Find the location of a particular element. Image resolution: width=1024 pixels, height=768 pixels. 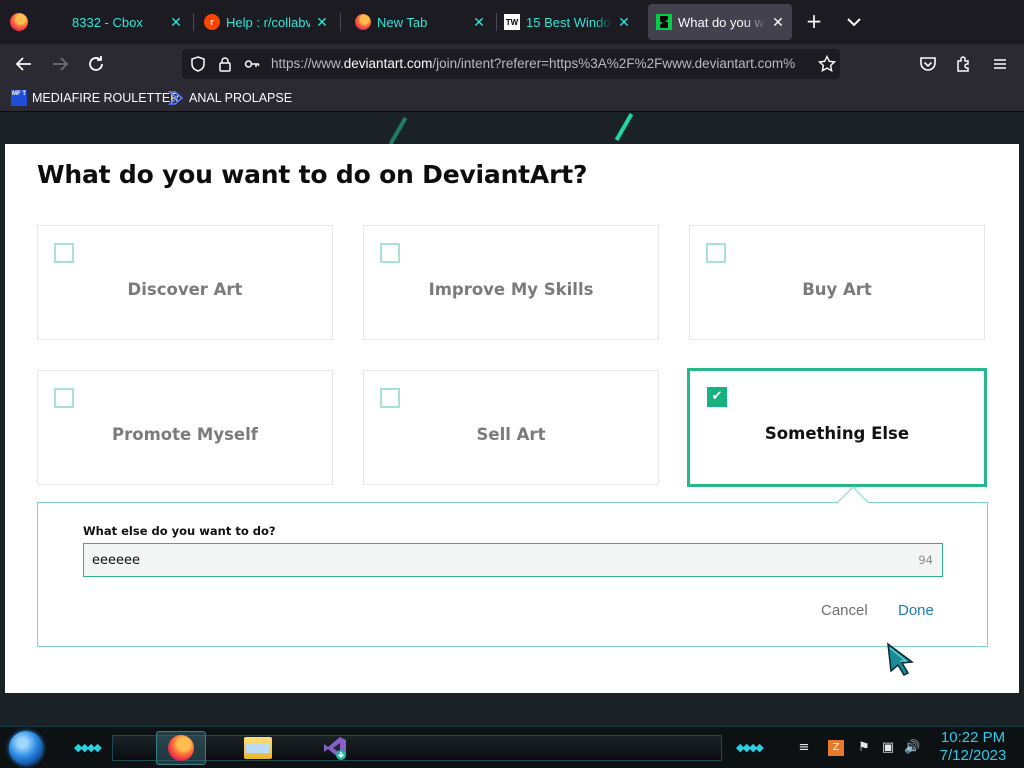

hamburger-menu-icon is located at coordinates (1000, 64).